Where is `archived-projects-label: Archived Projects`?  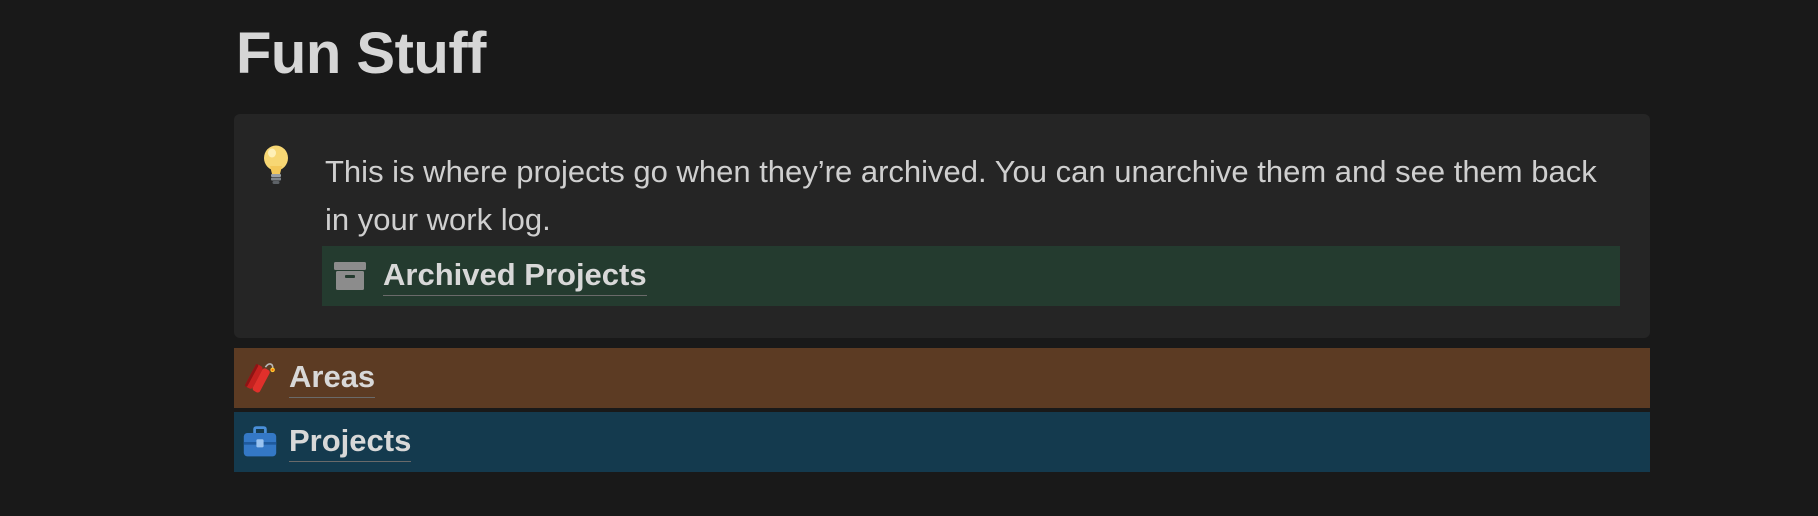
archived-projects-label: Archived Projects is located at coordinates (515, 276).